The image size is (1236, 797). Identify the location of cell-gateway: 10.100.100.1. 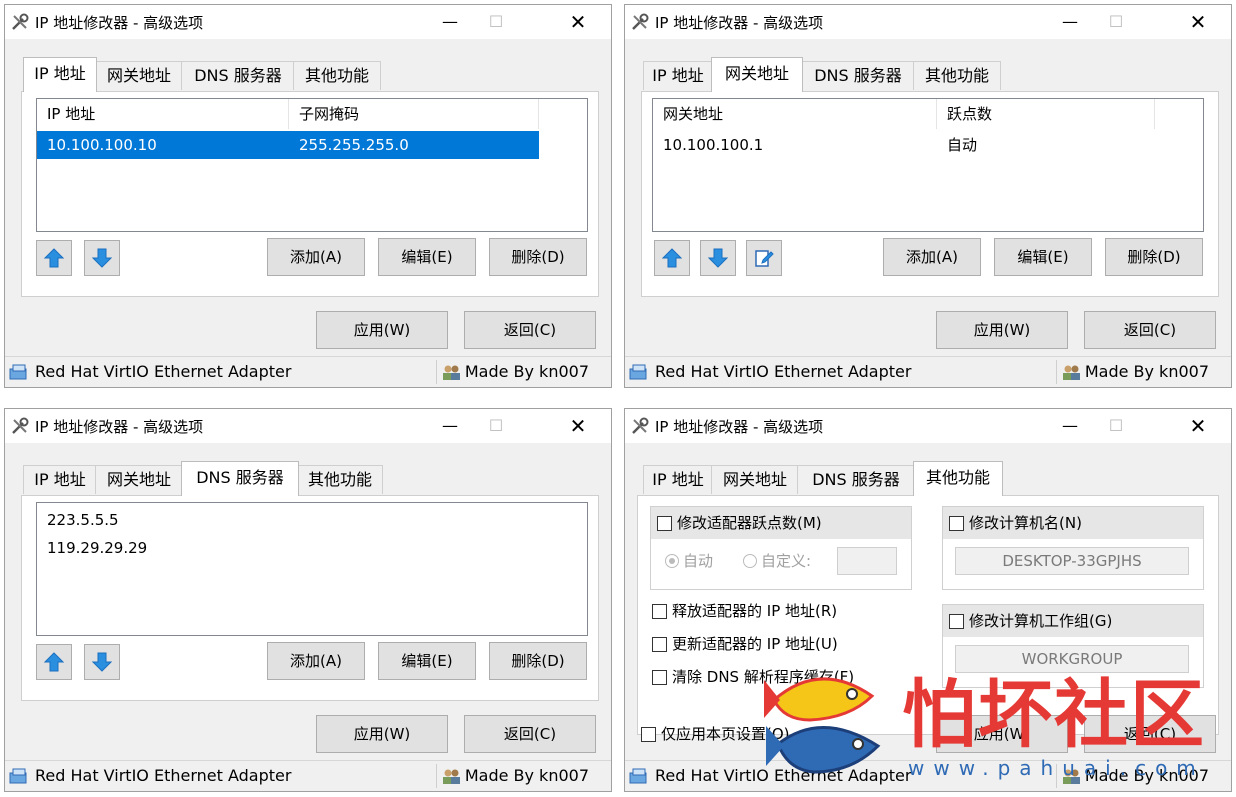
(713, 145).